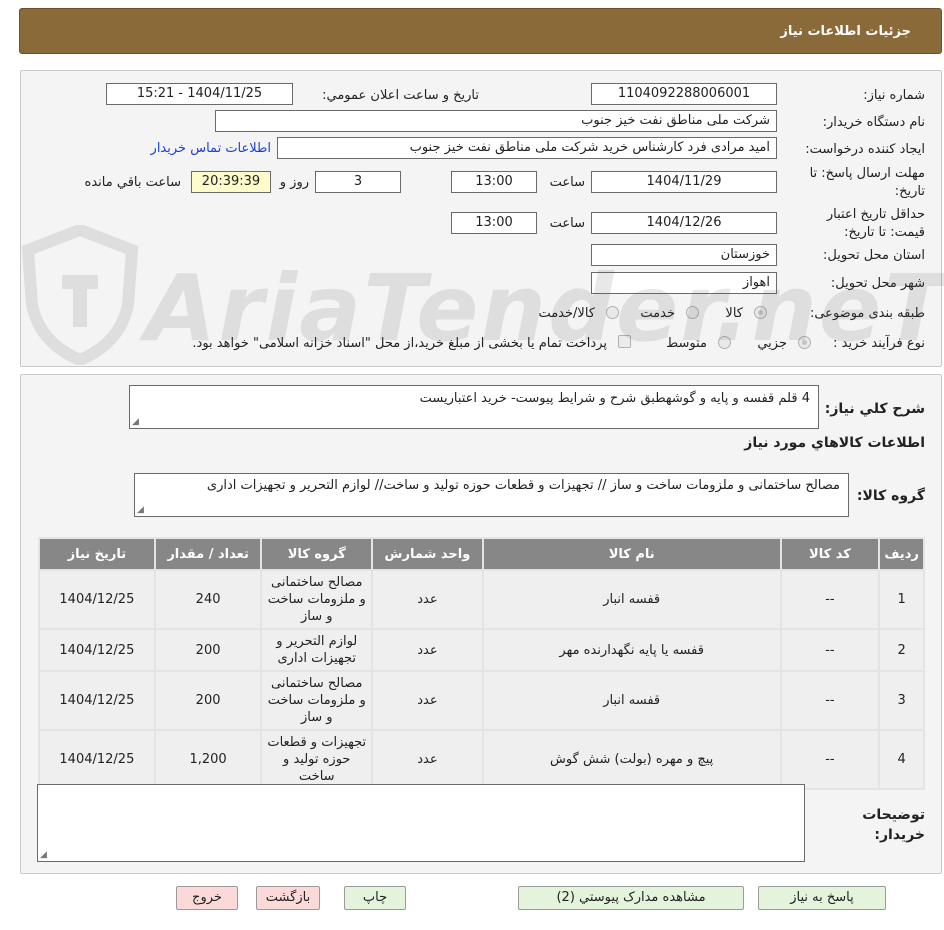 This screenshot has width=944, height=930. What do you see at coordinates (631, 898) in the screenshot?
I see `view-attachments-button: مشاهده مدارک پیوستي (2)` at bounding box center [631, 898].